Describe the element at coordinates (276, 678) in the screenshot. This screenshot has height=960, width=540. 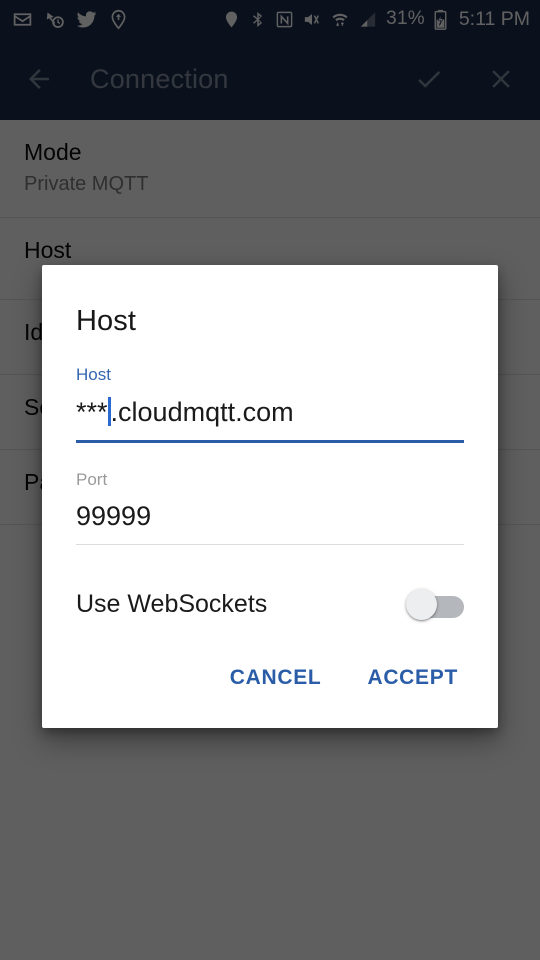
I see `cancel-button: CANCEL` at that location.